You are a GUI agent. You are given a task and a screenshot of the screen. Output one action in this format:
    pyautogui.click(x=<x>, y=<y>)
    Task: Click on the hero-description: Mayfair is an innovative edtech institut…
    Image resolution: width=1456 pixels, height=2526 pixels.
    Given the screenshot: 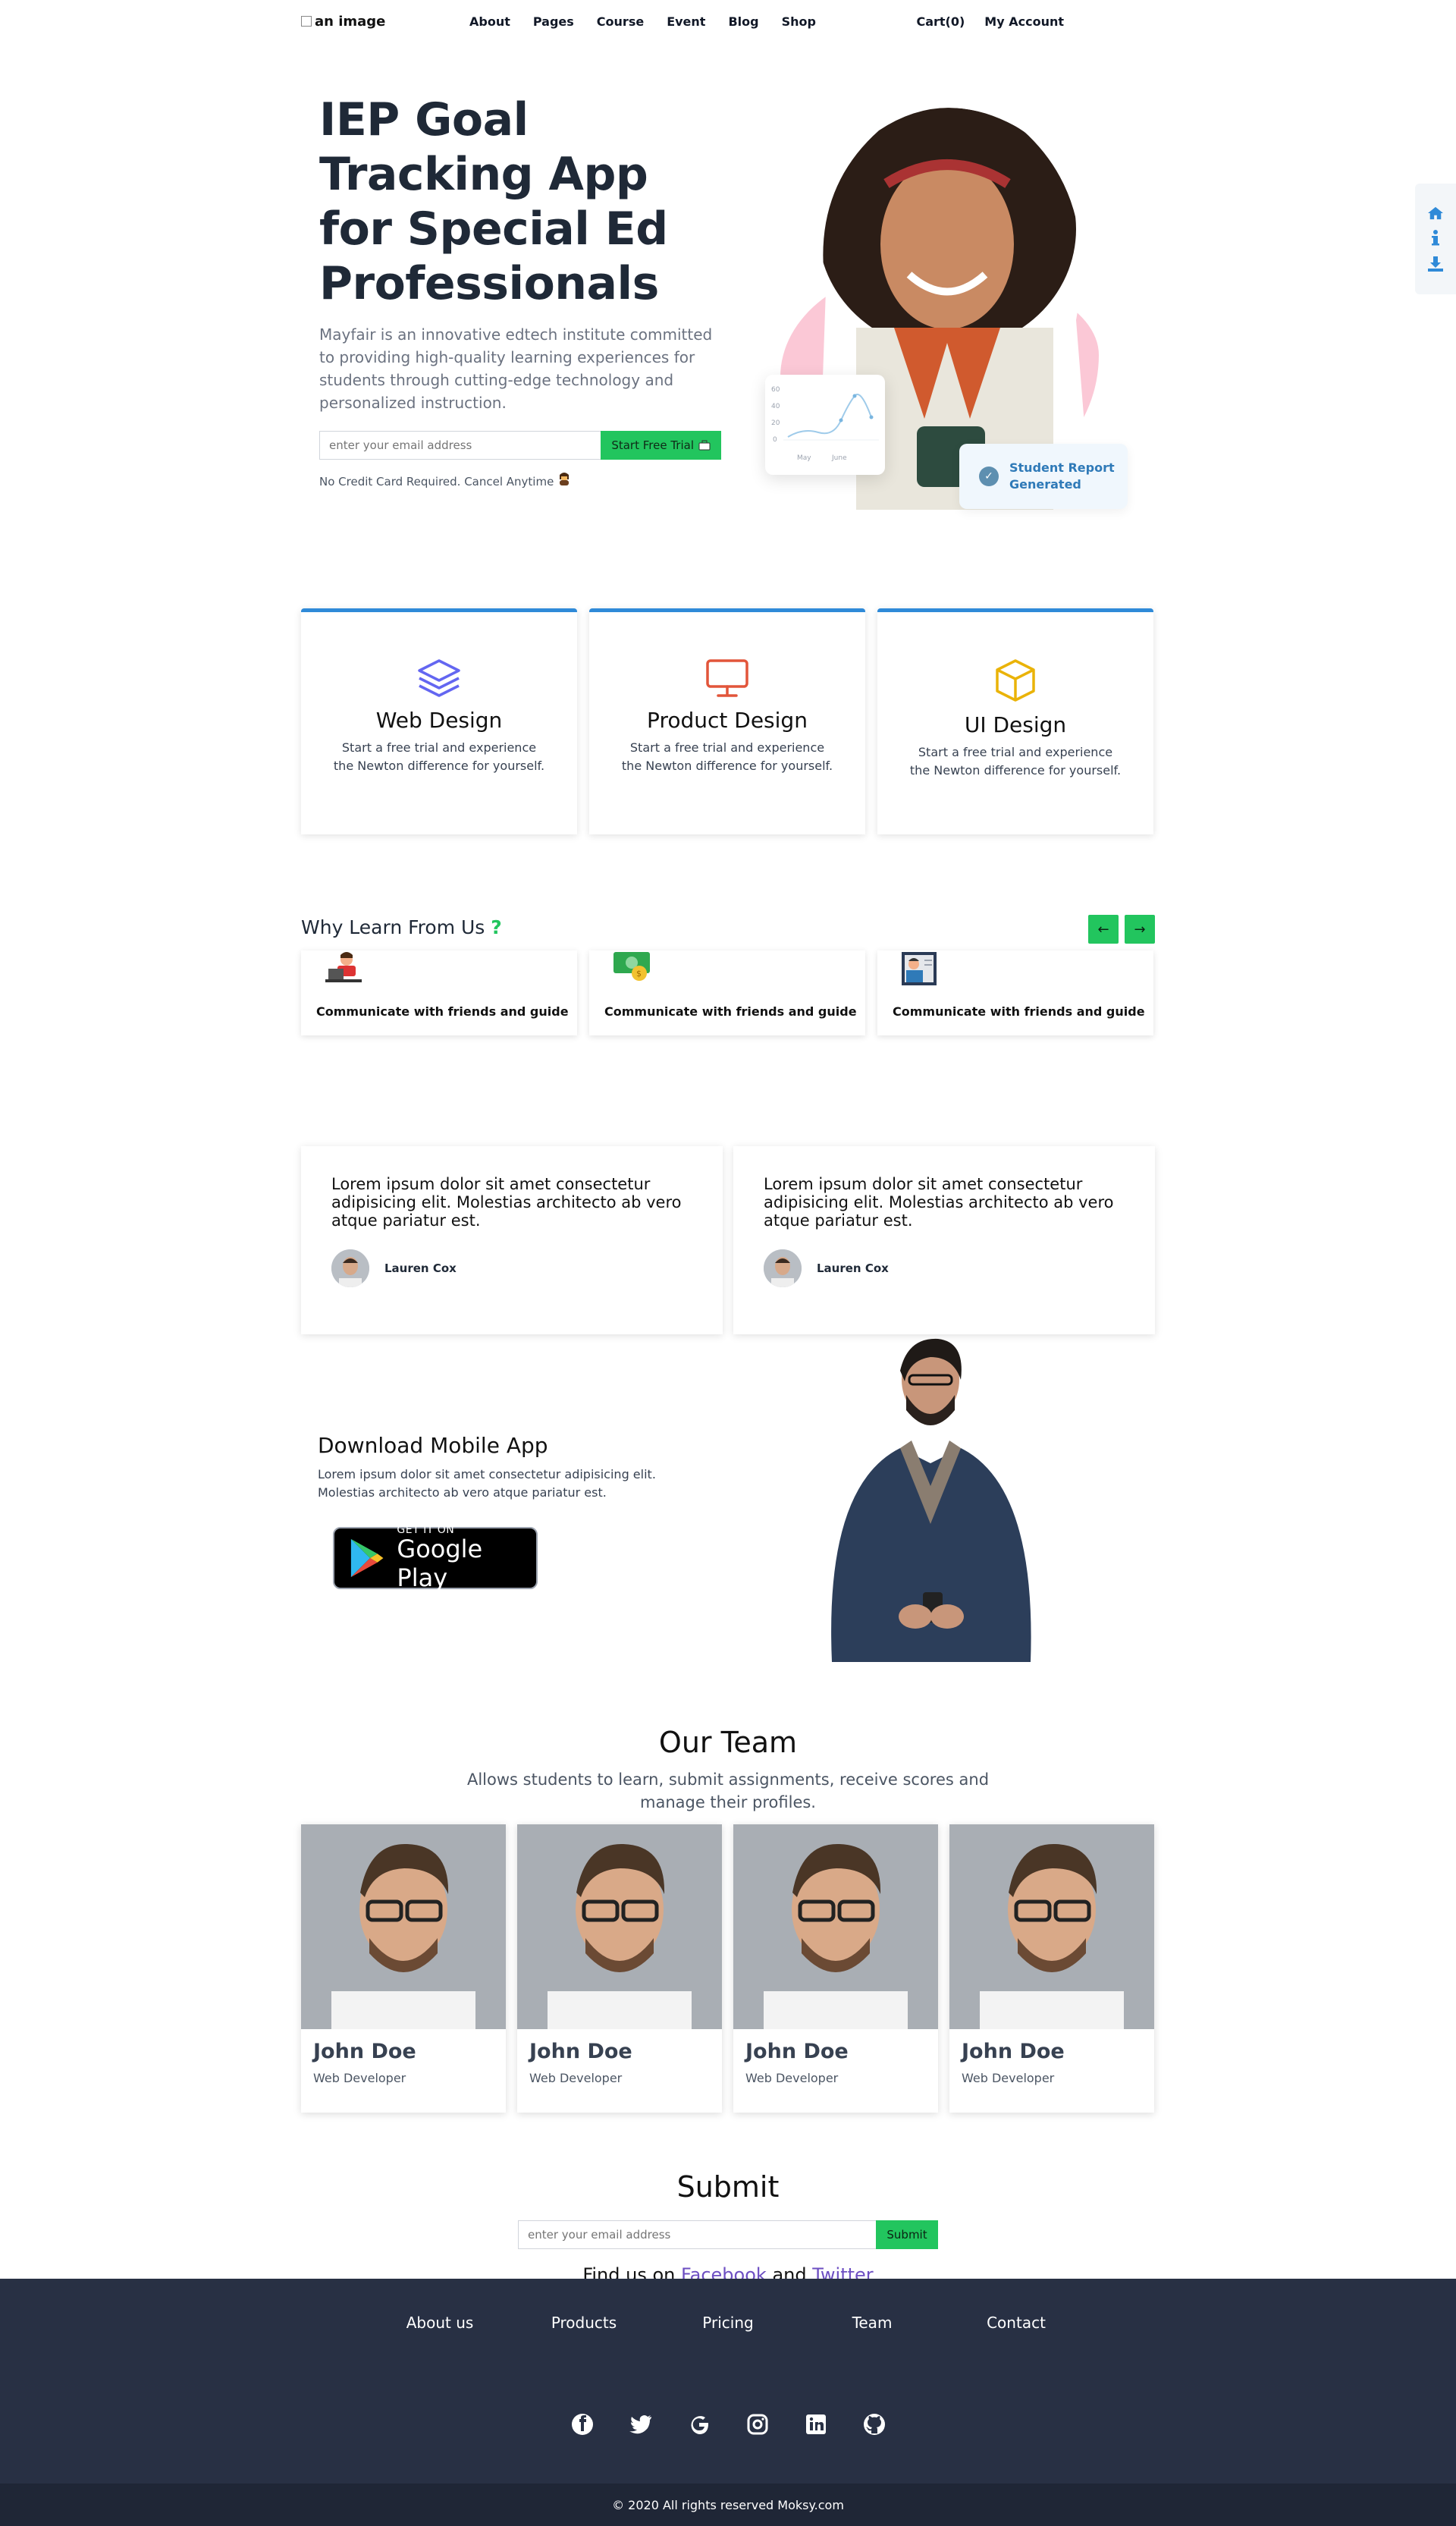 What is the action you would take?
    pyautogui.click(x=516, y=368)
    